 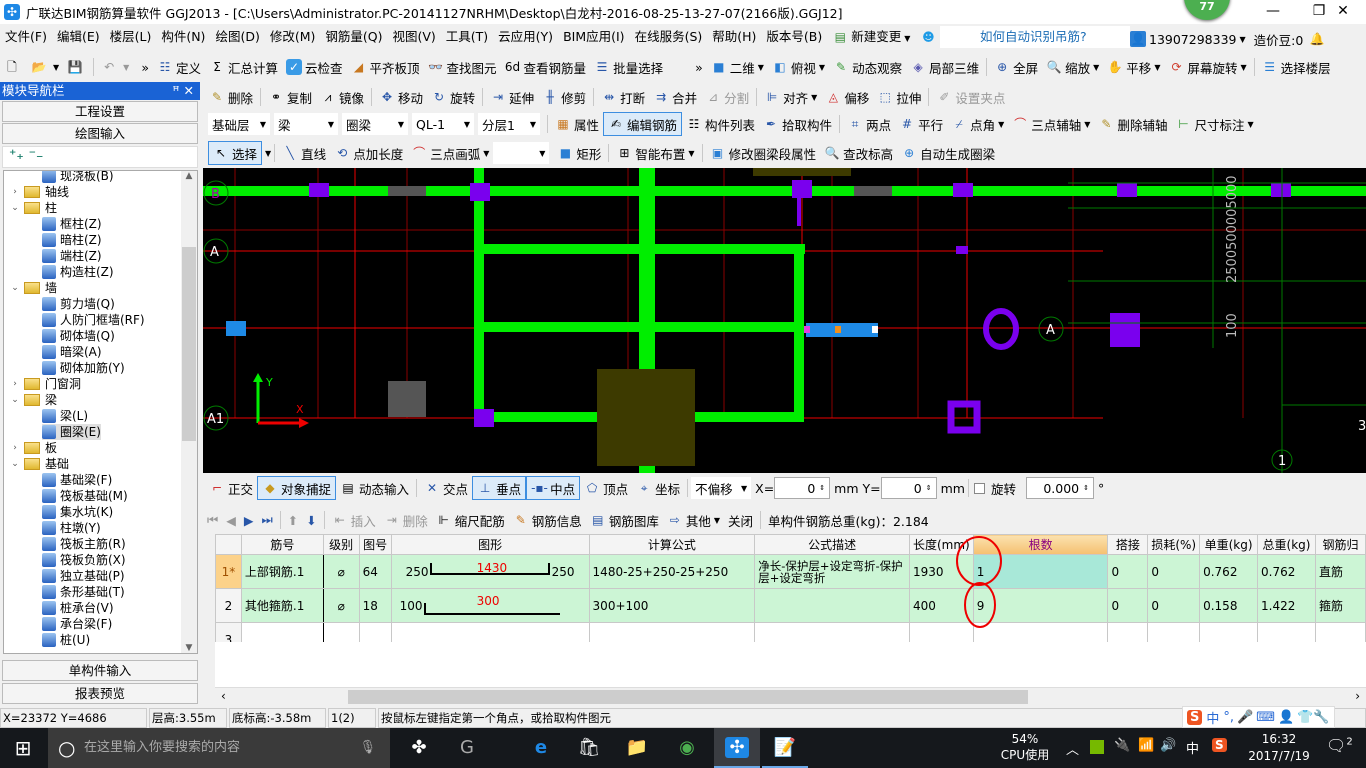 What do you see at coordinates (547, 520) in the screenshot?
I see `rebar-info-button: ✎ 钢筋信息` at bounding box center [547, 520].